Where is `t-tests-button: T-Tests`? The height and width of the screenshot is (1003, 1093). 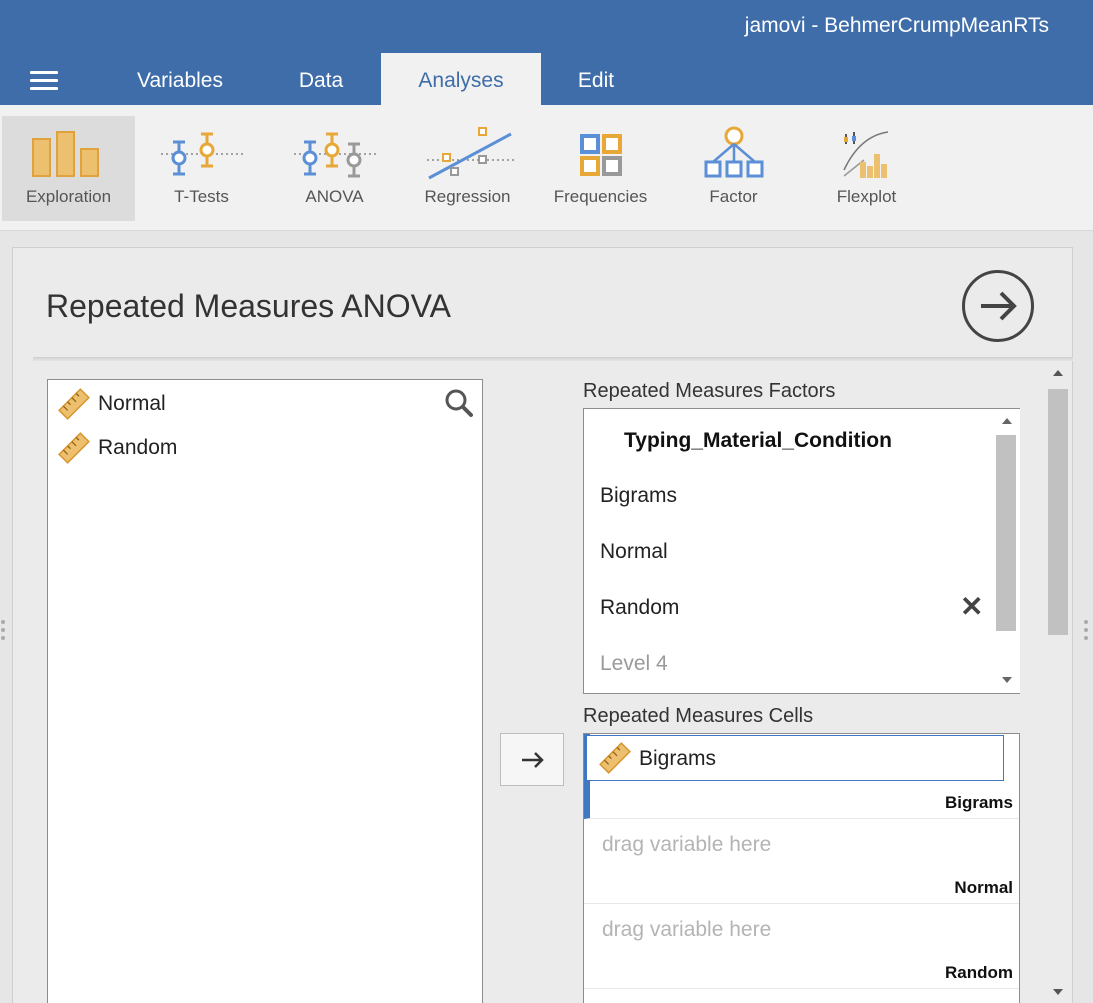 t-tests-button: T-Tests is located at coordinates (201, 168).